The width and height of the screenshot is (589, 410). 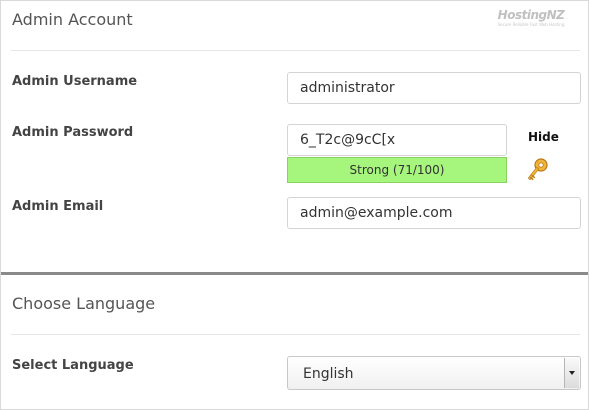 What do you see at coordinates (75, 81) in the screenshot?
I see `admin-username-label: Admin Username` at bounding box center [75, 81].